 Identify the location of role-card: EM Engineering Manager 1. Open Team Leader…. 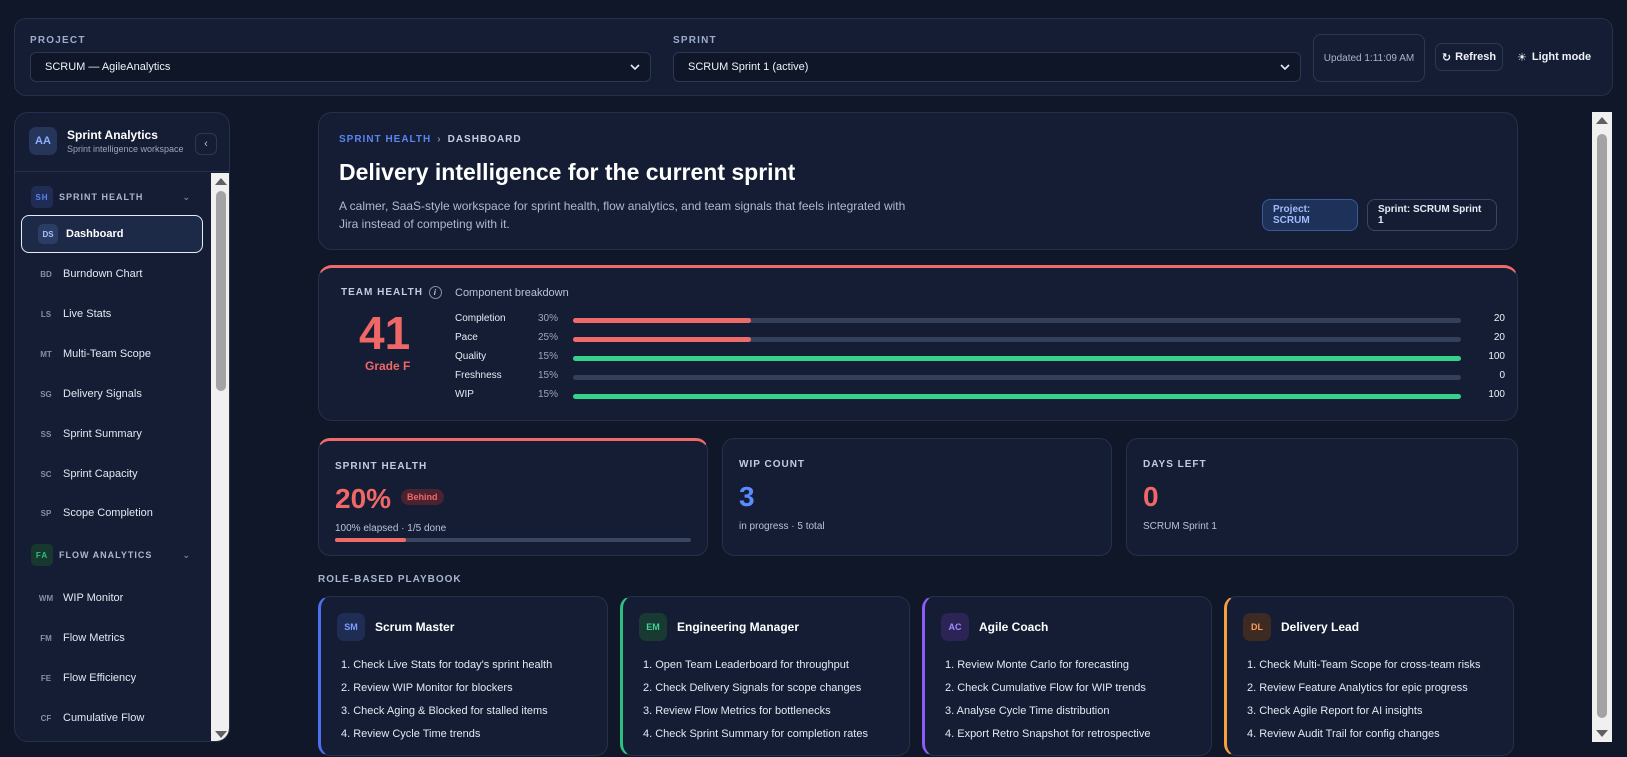
(765, 676).